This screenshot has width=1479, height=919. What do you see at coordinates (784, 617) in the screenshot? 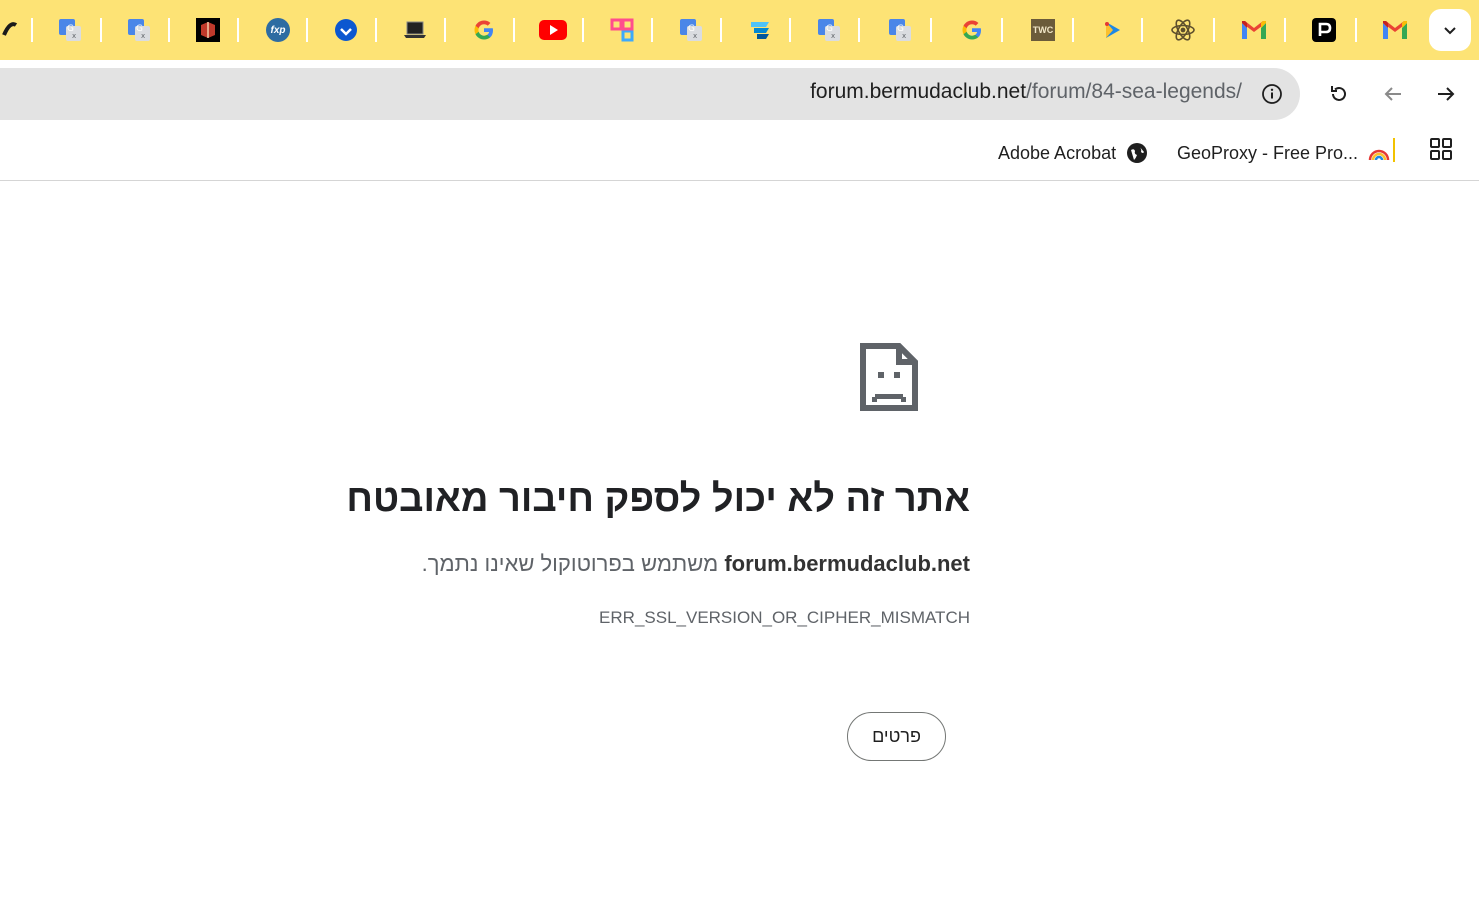
I see `error-code: ERR_SSL_VERSION_OR_CIPHER_MISMATCH` at bounding box center [784, 617].